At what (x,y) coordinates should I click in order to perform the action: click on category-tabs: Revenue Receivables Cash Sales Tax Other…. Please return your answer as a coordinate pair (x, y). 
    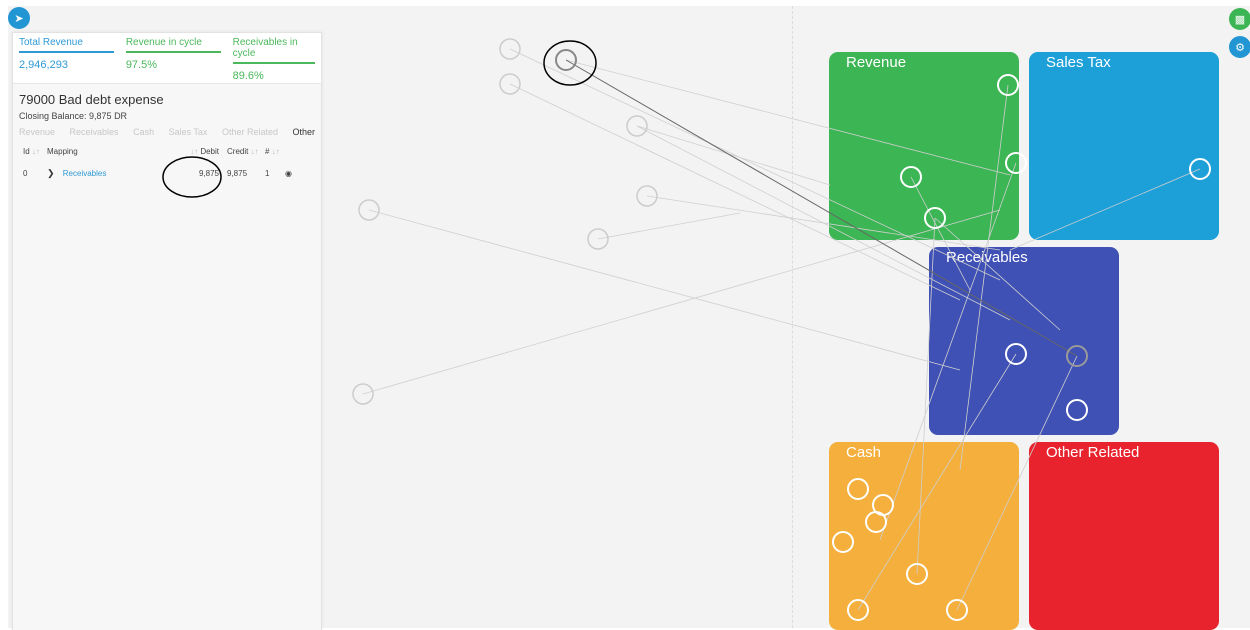
    Looking at the image, I should click on (167, 132).